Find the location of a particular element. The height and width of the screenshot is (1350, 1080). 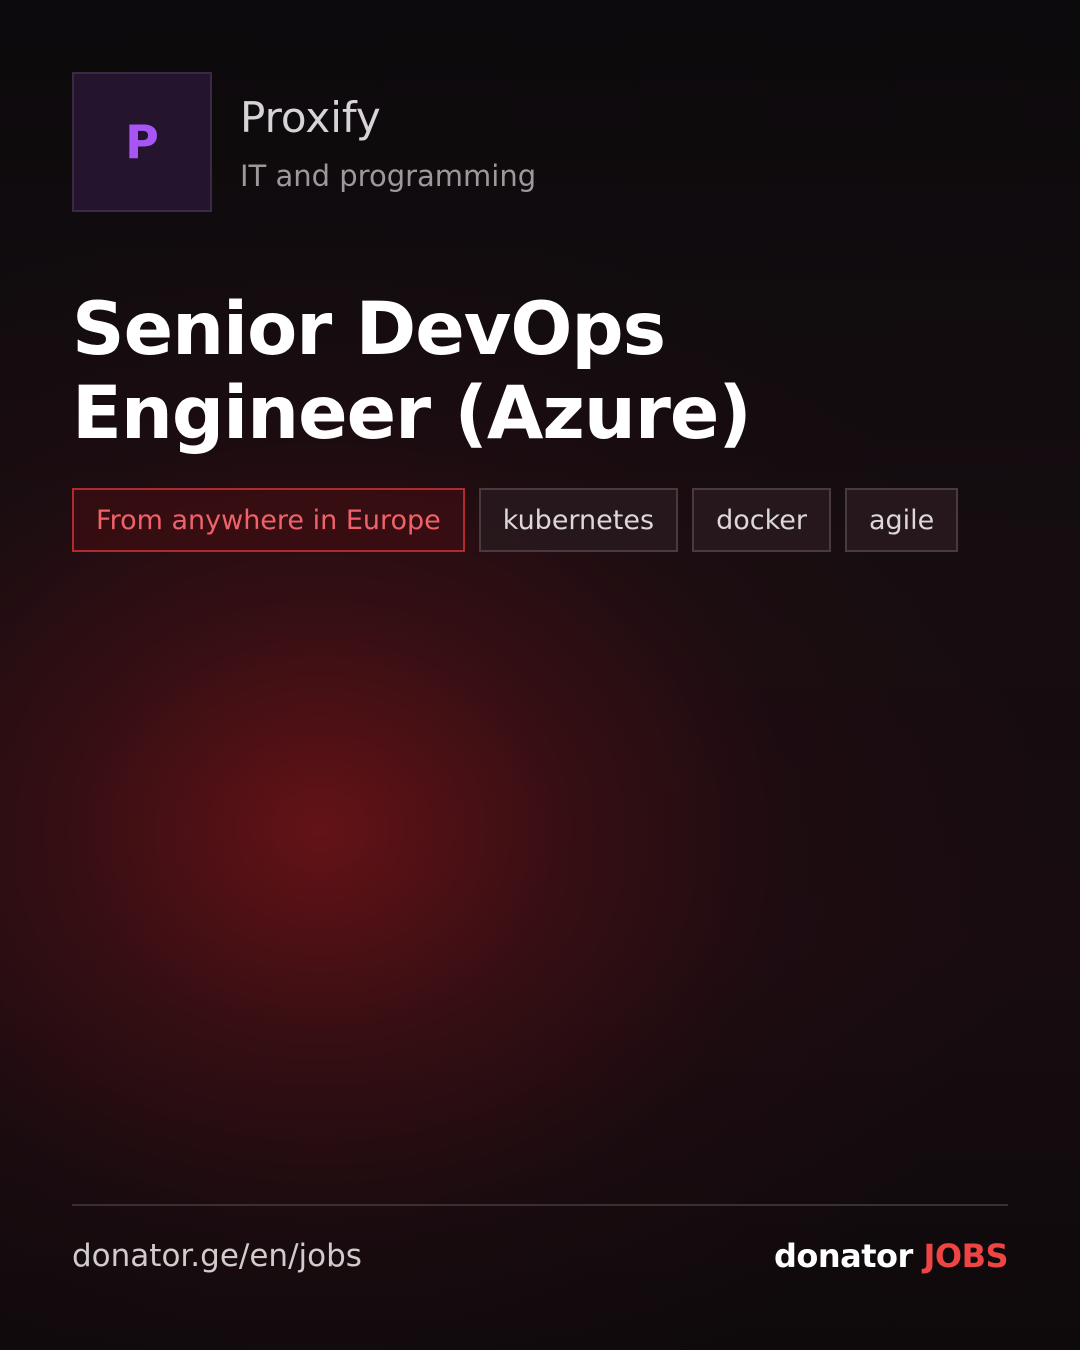

location-tag: From anywhere in Europe is located at coordinates (268, 520).